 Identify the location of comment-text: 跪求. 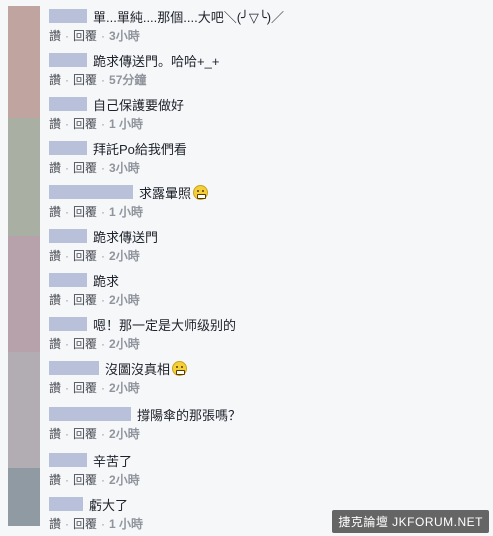
(106, 281).